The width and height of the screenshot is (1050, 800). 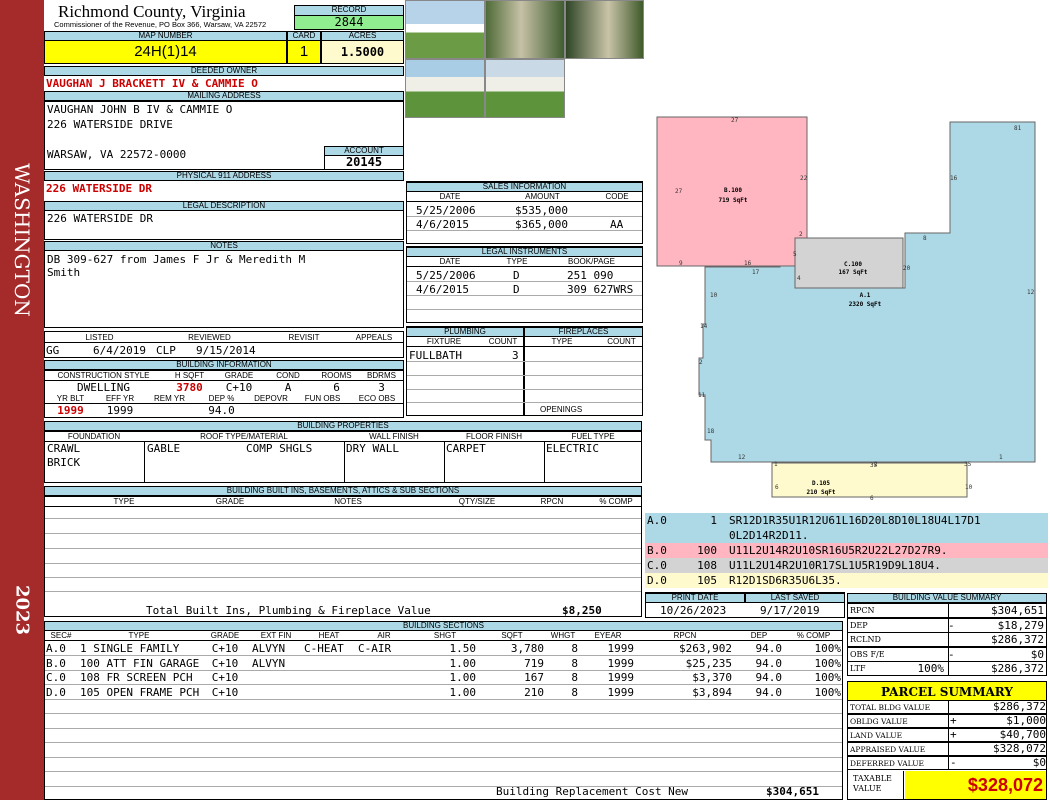 I want to click on section-row-1-cell-10: $25,235, so click(x=708, y=663).